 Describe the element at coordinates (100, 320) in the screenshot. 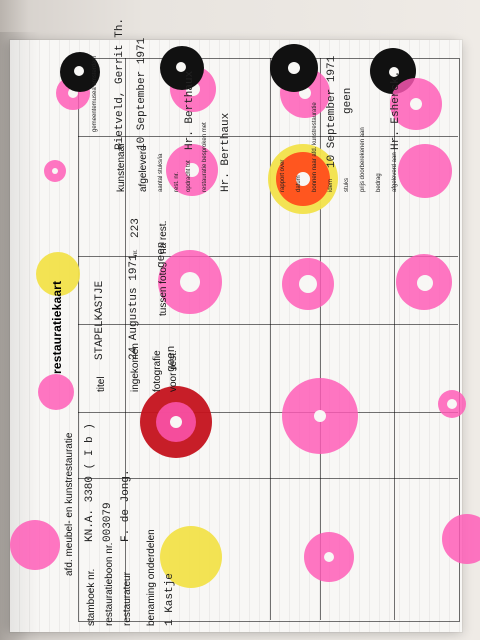

I see `titel-value: STAPELKASTJE` at that location.